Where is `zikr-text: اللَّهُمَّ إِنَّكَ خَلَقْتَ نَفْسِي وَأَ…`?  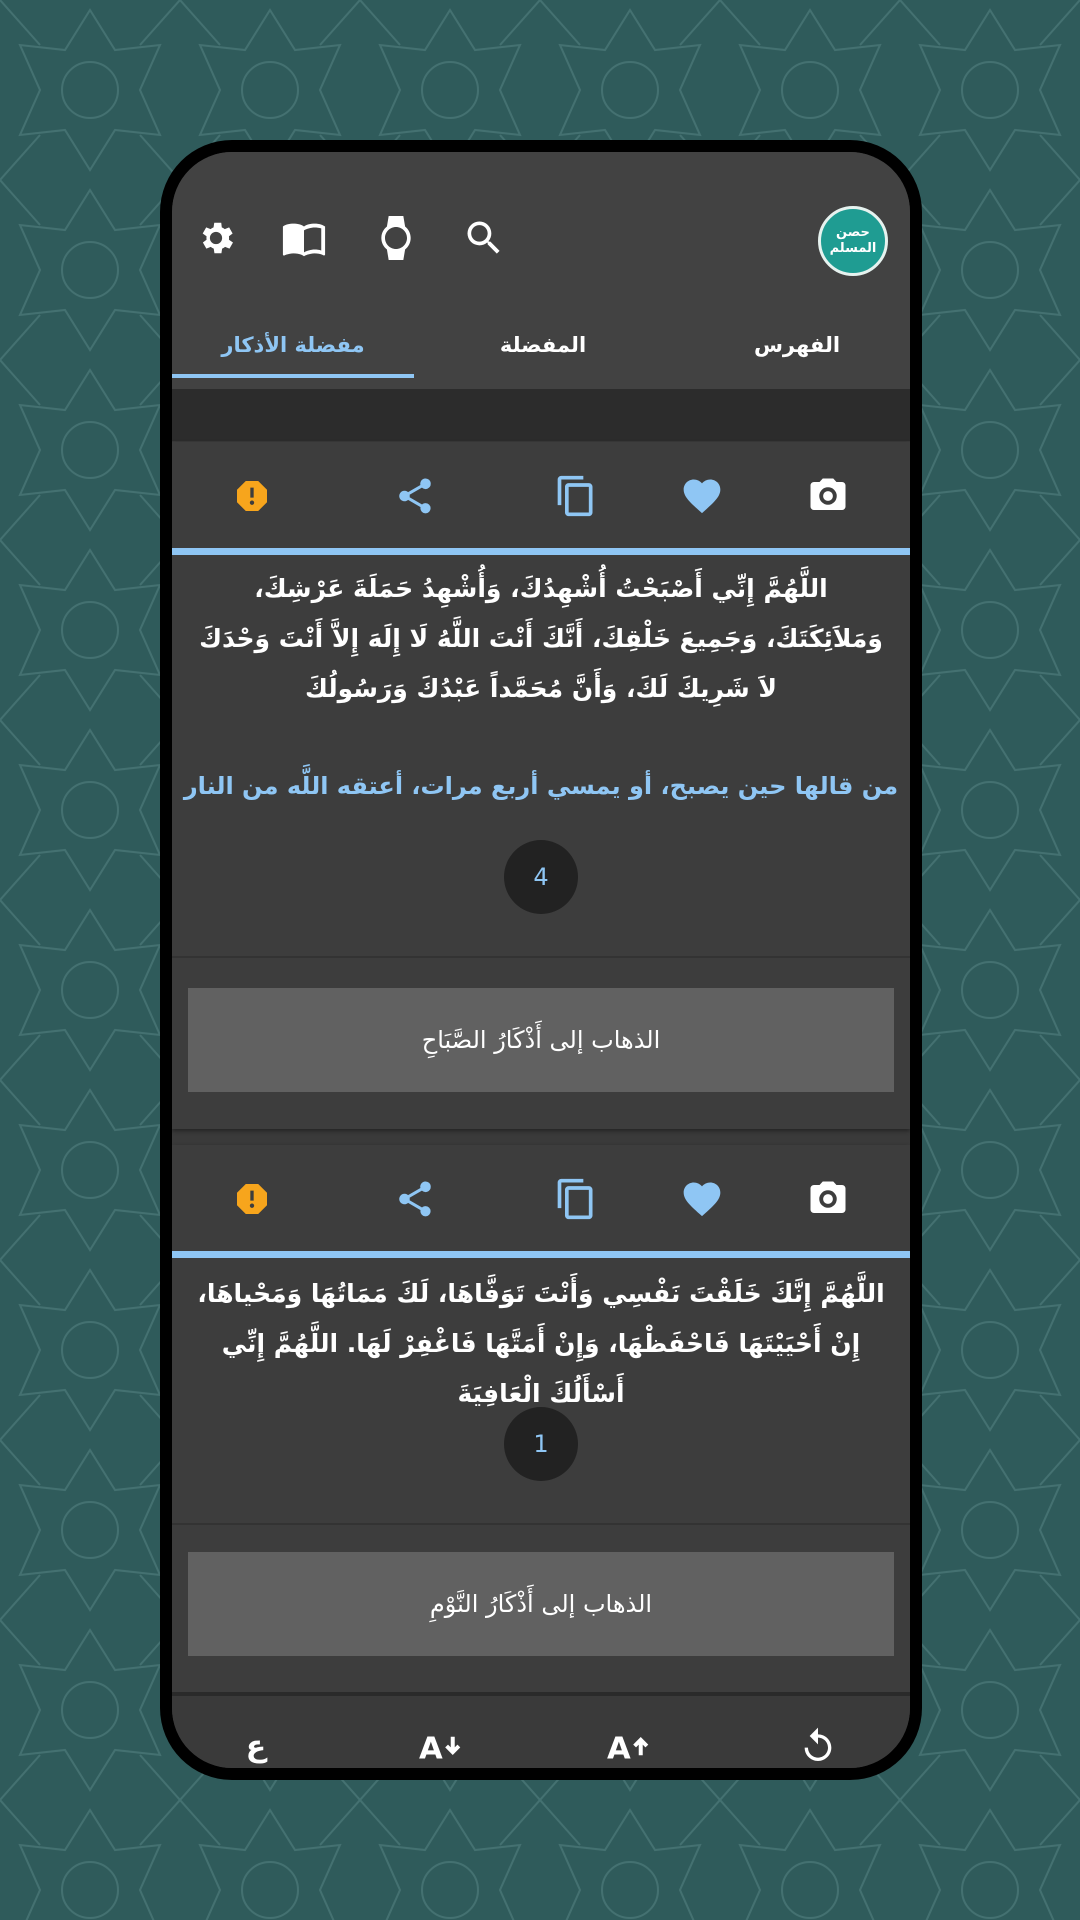
zikr-text: اللَّهُمَّ إِنَّكَ خَلَقْتَ نَفْسِي وَأَ… is located at coordinates (541, 1343).